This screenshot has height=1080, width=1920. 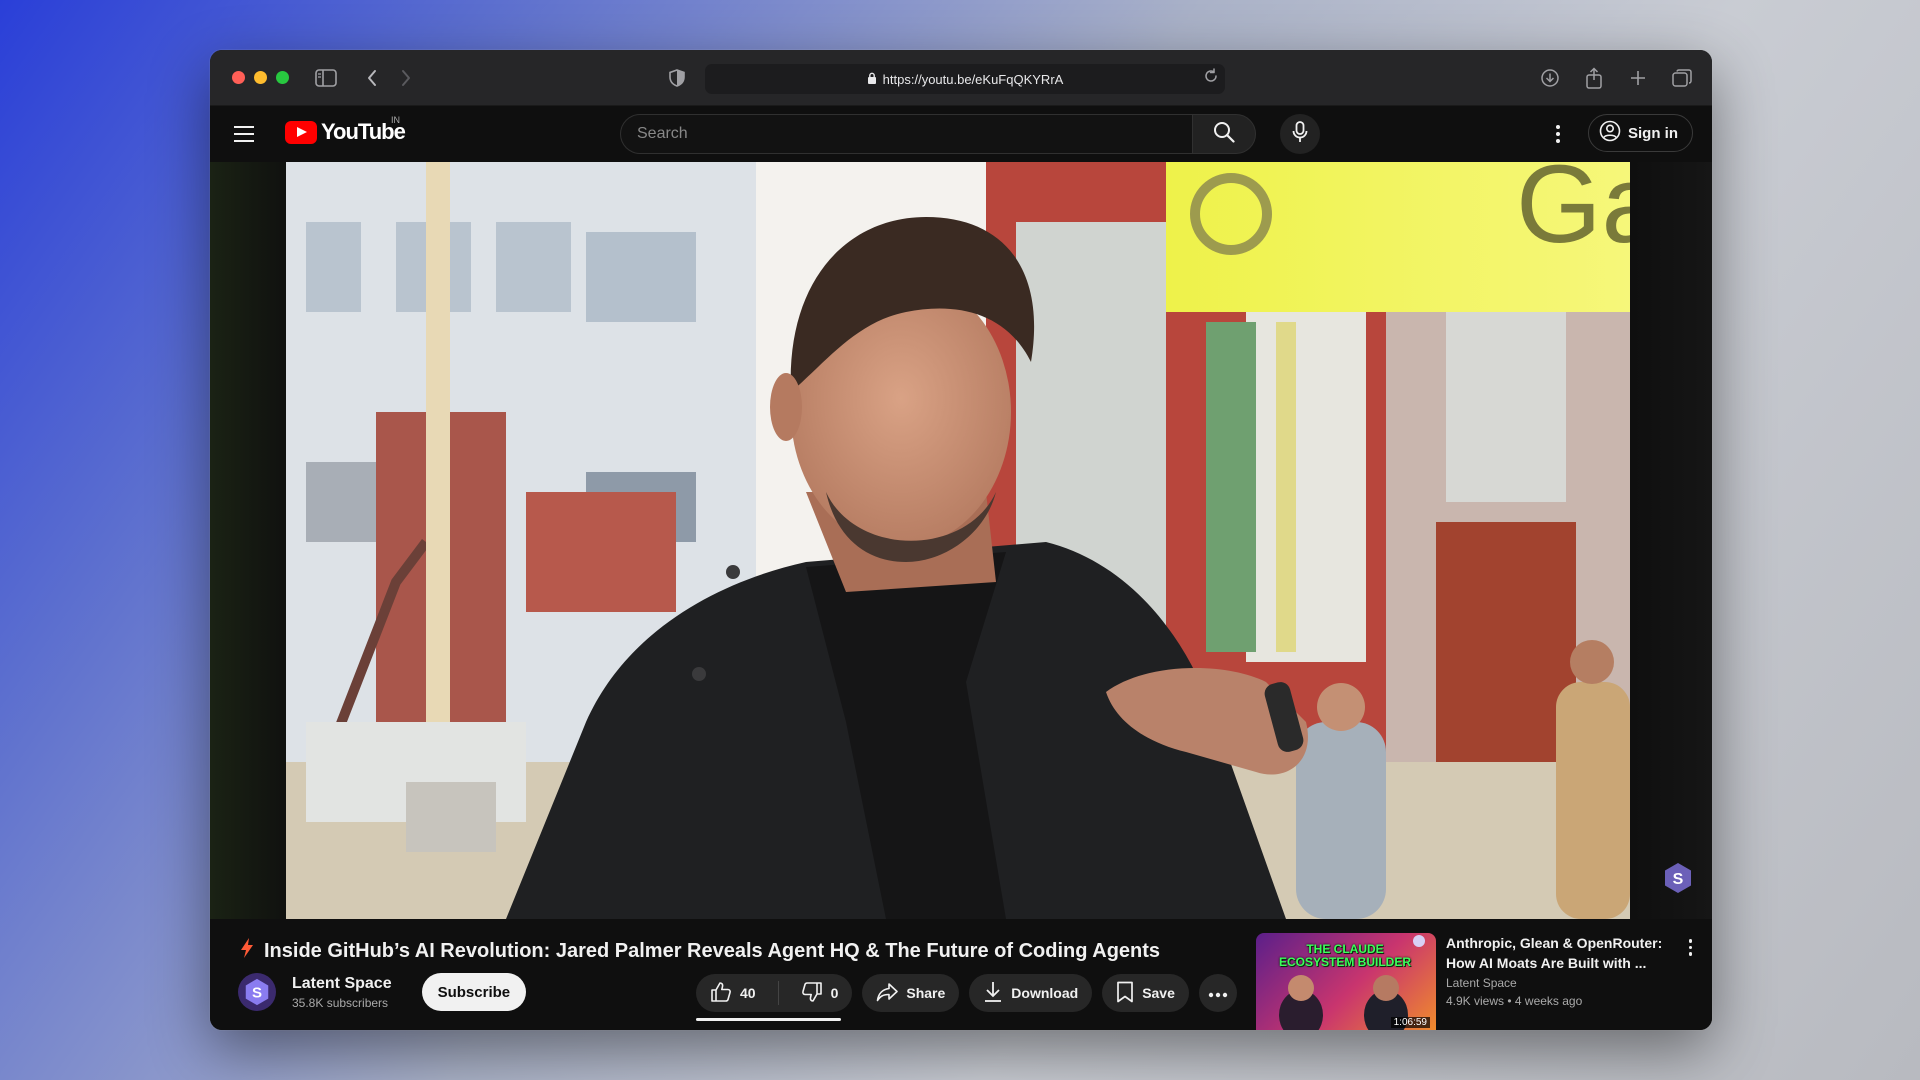 I want to click on close-window-button, so click(x=238, y=77).